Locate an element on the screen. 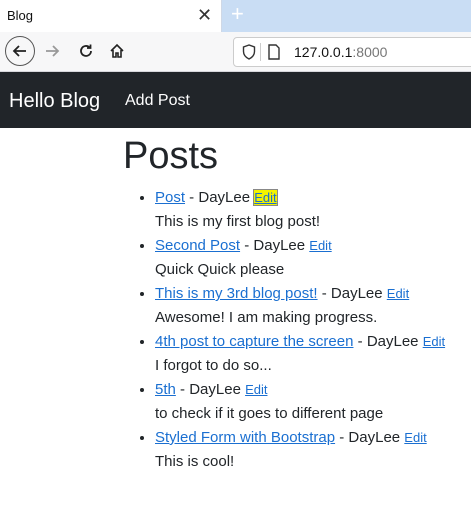 The image size is (471, 512). reload-icon is located at coordinates (86, 50).